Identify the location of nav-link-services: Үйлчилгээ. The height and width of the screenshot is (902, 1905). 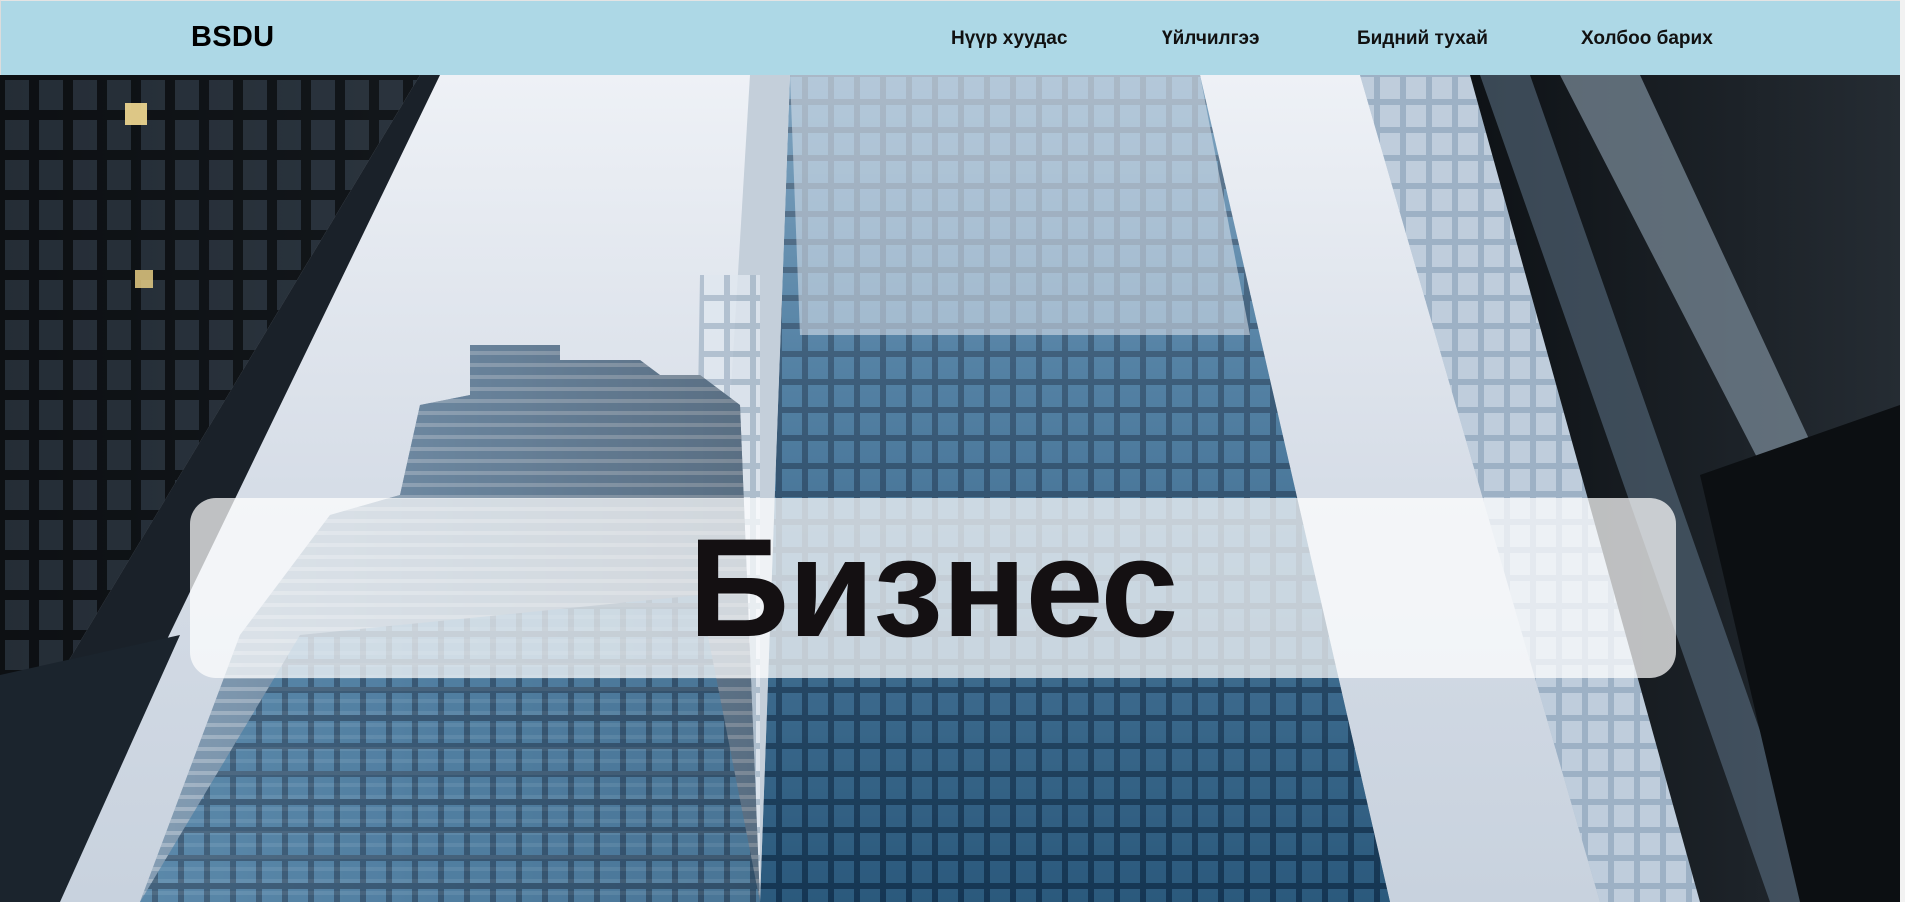
(1211, 39).